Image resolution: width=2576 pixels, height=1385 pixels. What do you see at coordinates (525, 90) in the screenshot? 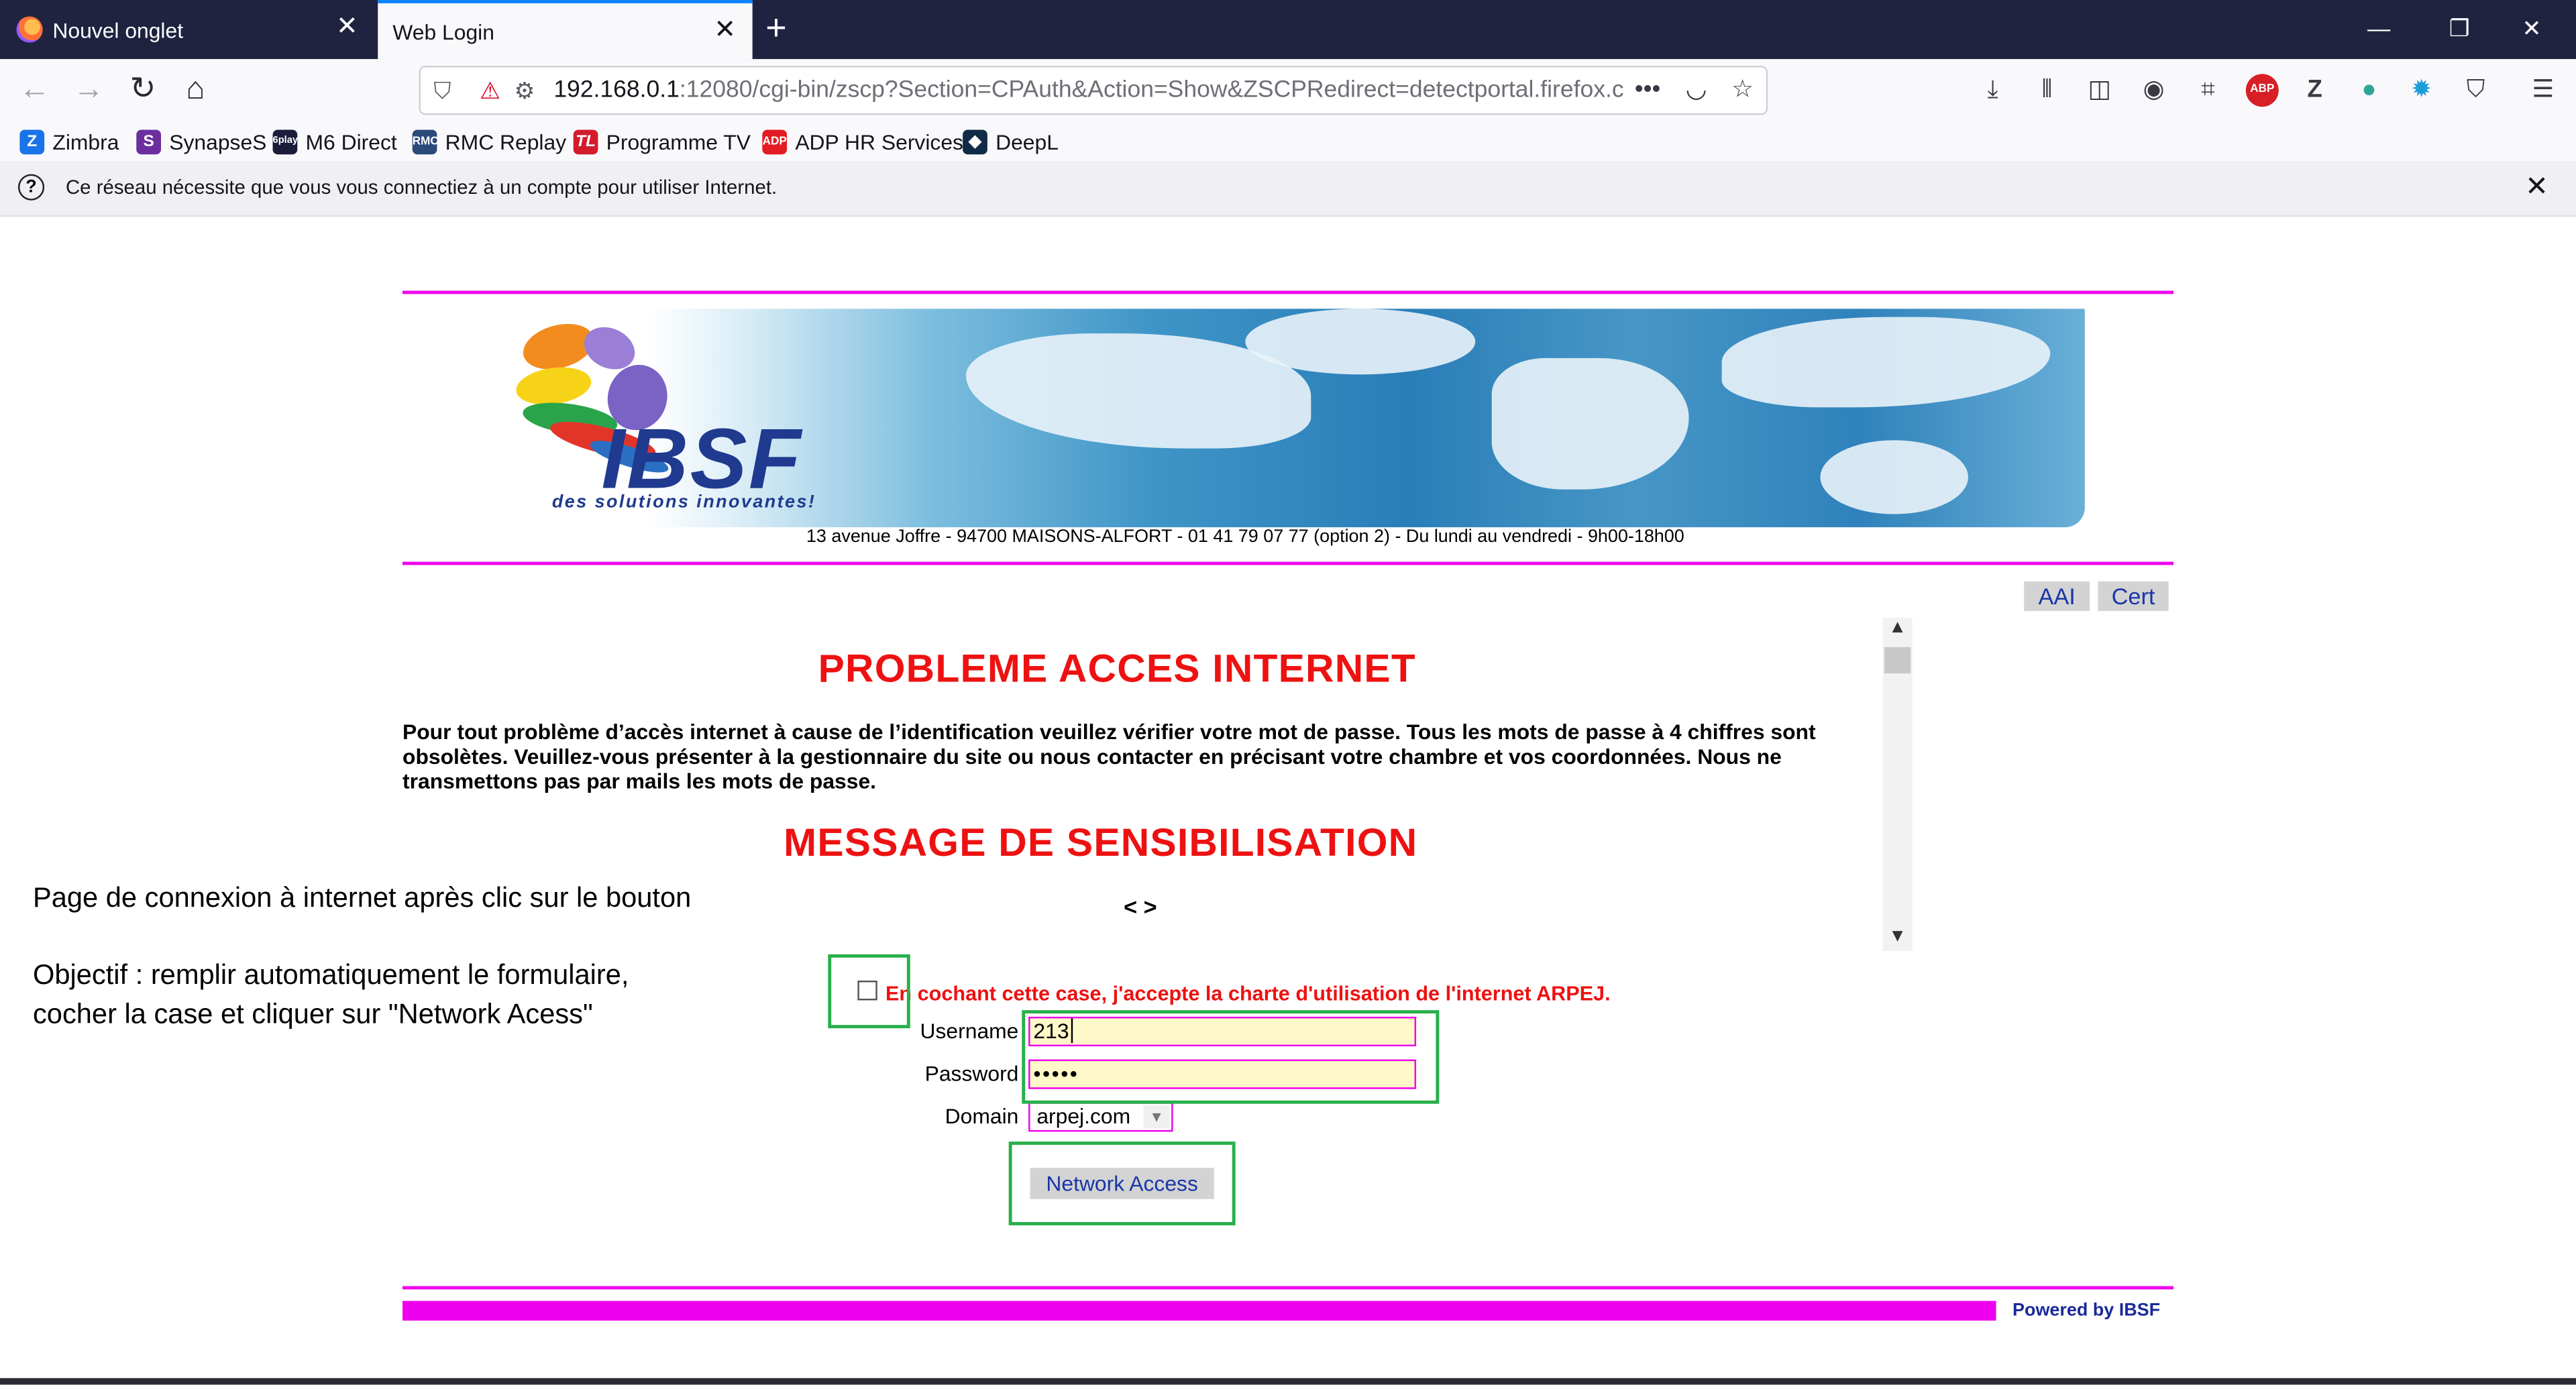
I see `permissions-icon: ⚙` at bounding box center [525, 90].